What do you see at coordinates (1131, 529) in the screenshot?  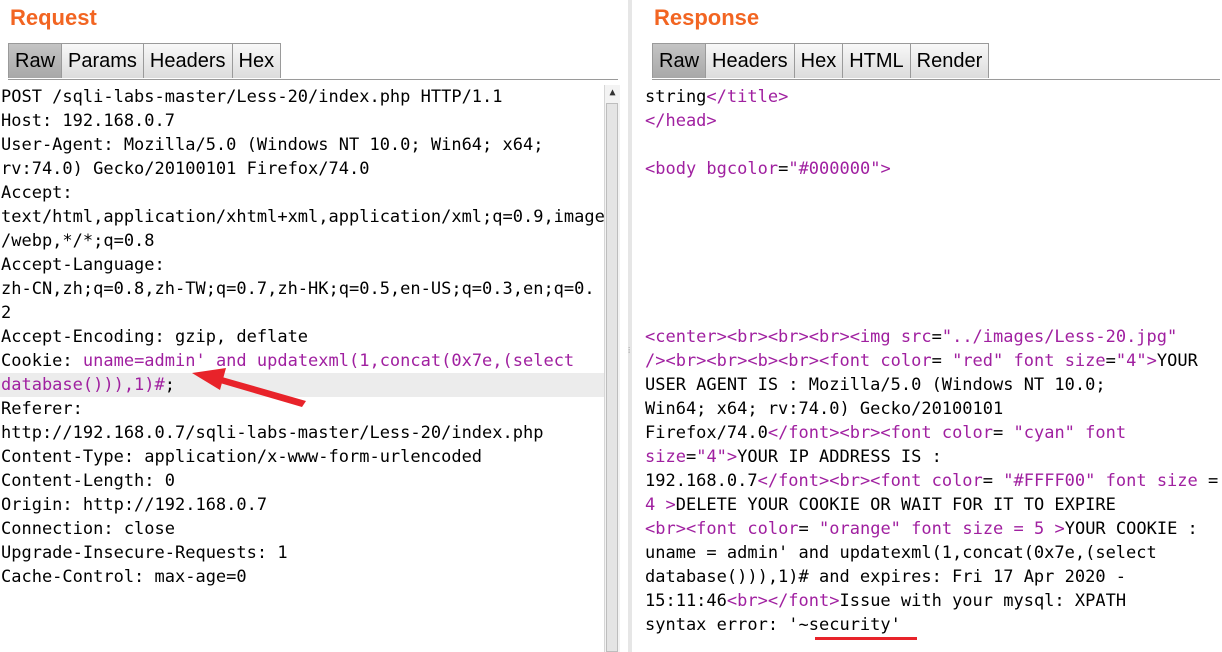 I see `code-text: YOUR COOKIE :` at bounding box center [1131, 529].